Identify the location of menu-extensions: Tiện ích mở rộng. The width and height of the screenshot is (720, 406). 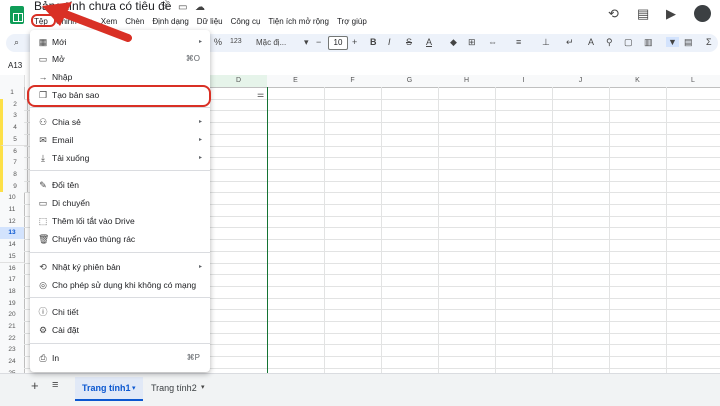
(298, 21).